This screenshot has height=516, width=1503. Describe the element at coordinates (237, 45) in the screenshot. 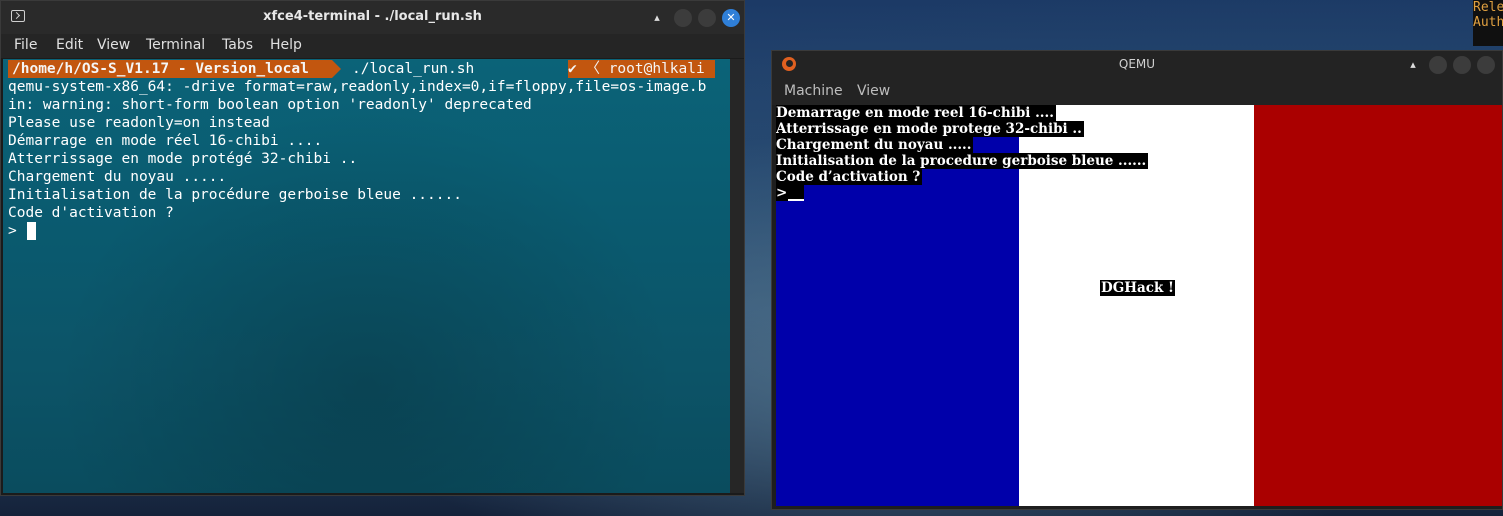

I see `menu-tabs: Tabs` at that location.